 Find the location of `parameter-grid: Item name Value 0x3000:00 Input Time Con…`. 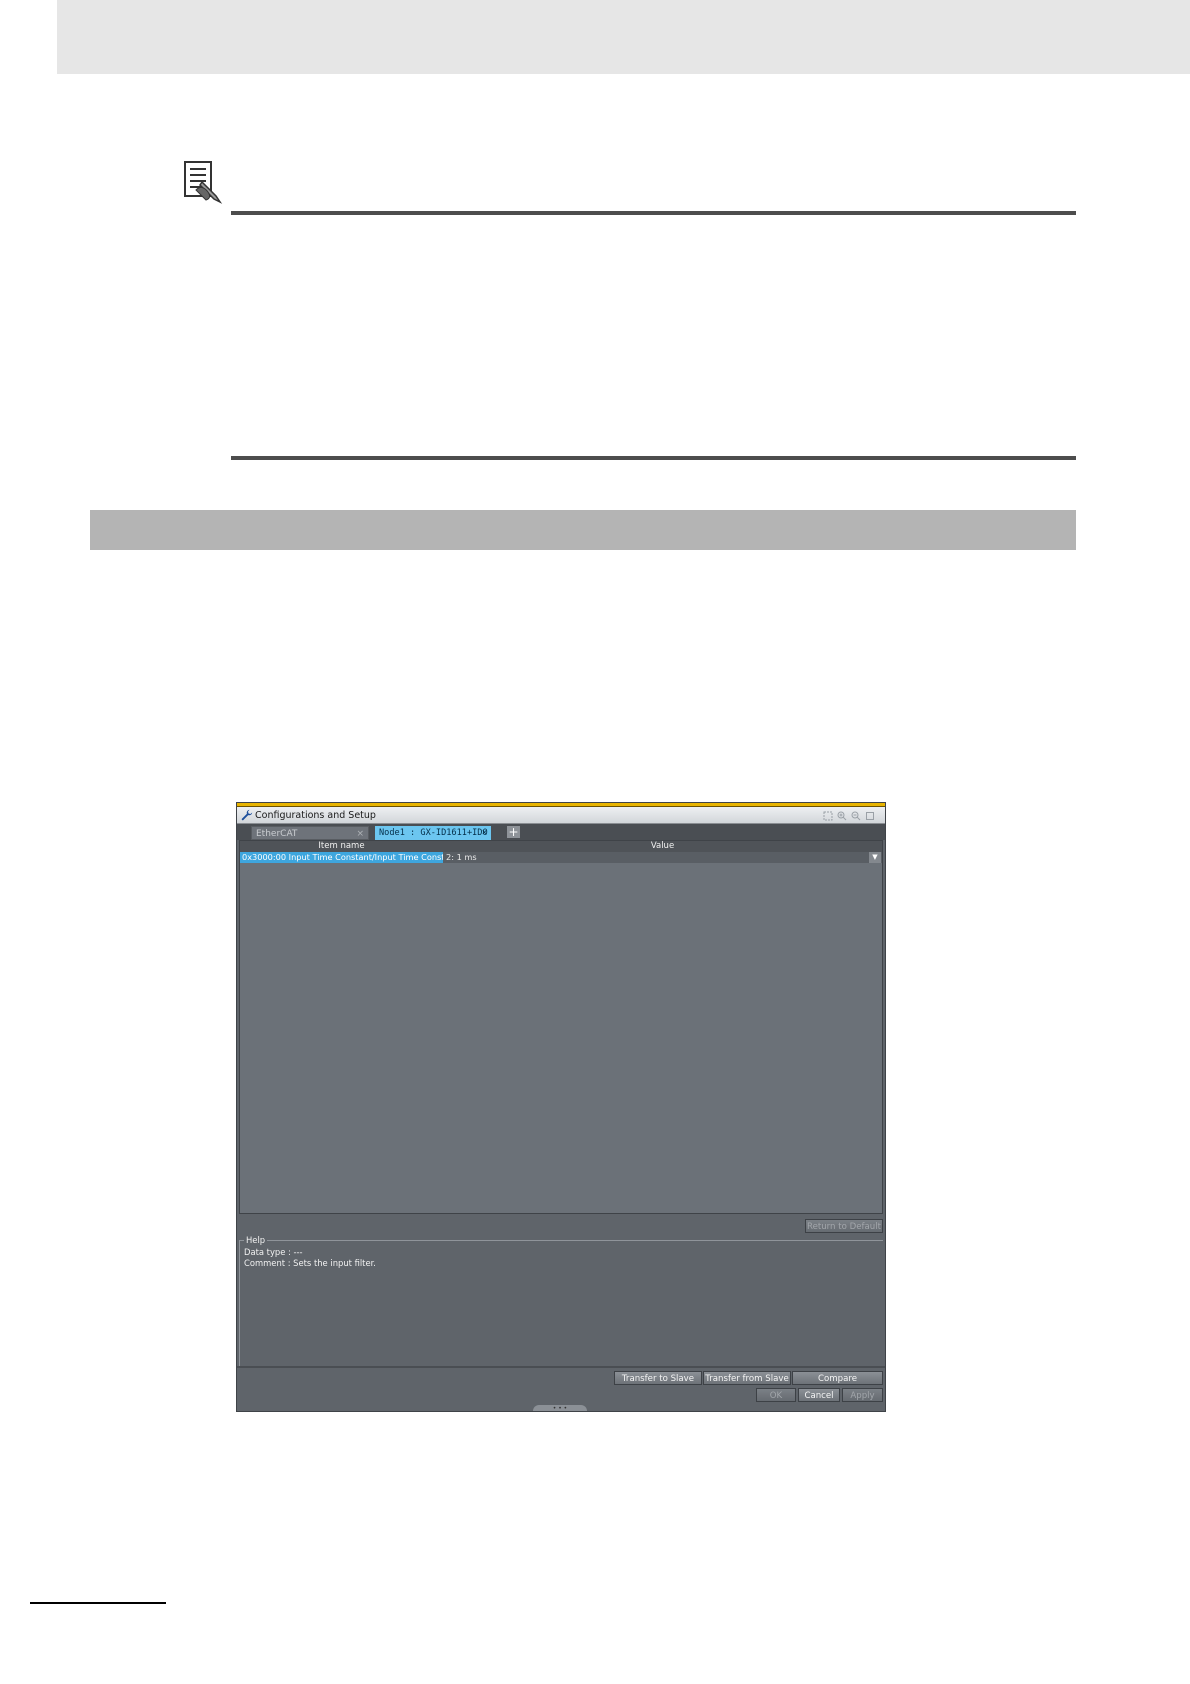

parameter-grid: Item name Value 0x3000:00 Input Time Con… is located at coordinates (561, 1027).